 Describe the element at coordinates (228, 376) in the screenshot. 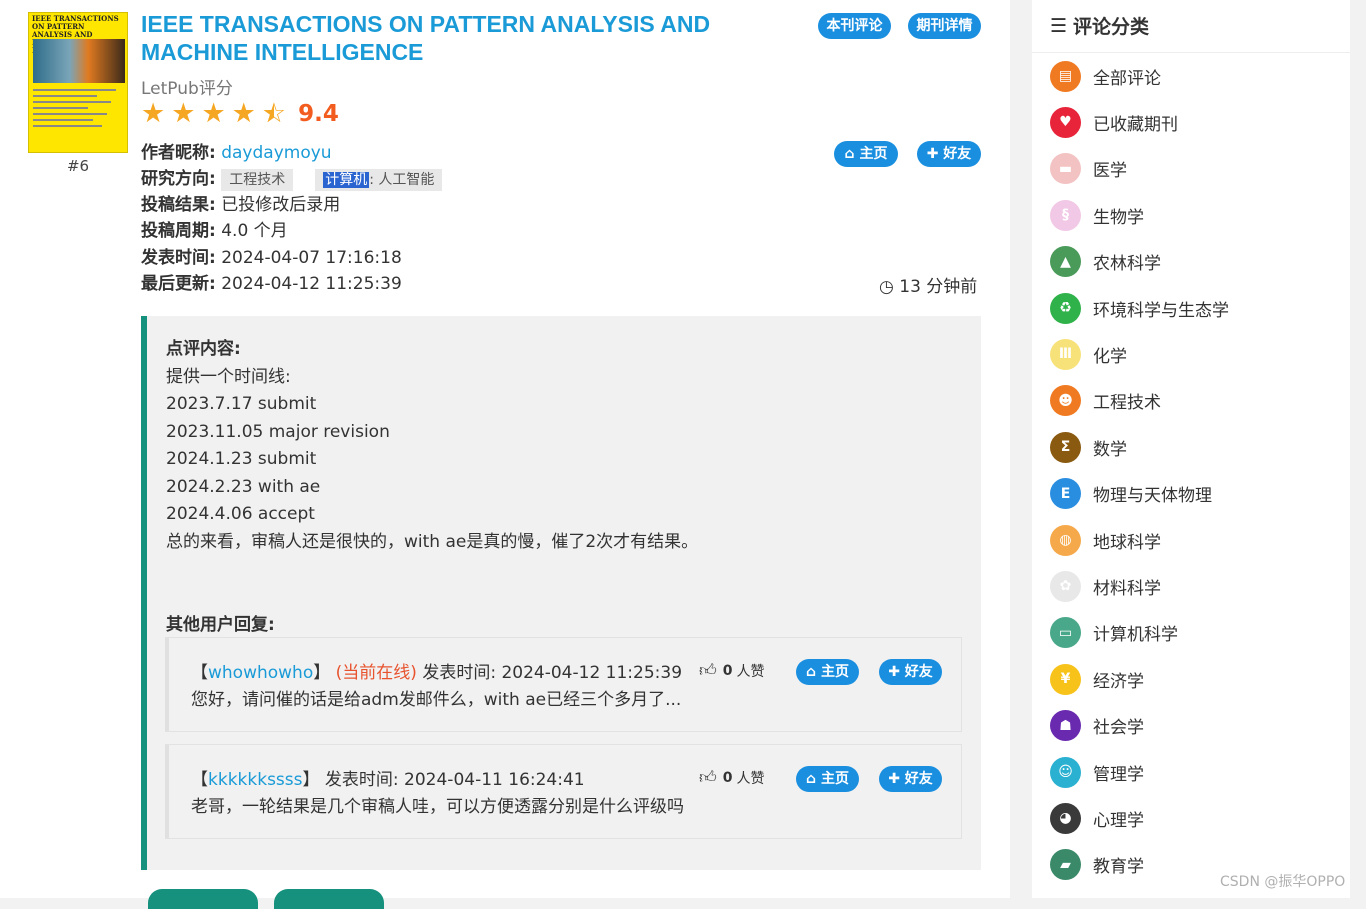

I see `review-line: 提供一个时间线:` at that location.